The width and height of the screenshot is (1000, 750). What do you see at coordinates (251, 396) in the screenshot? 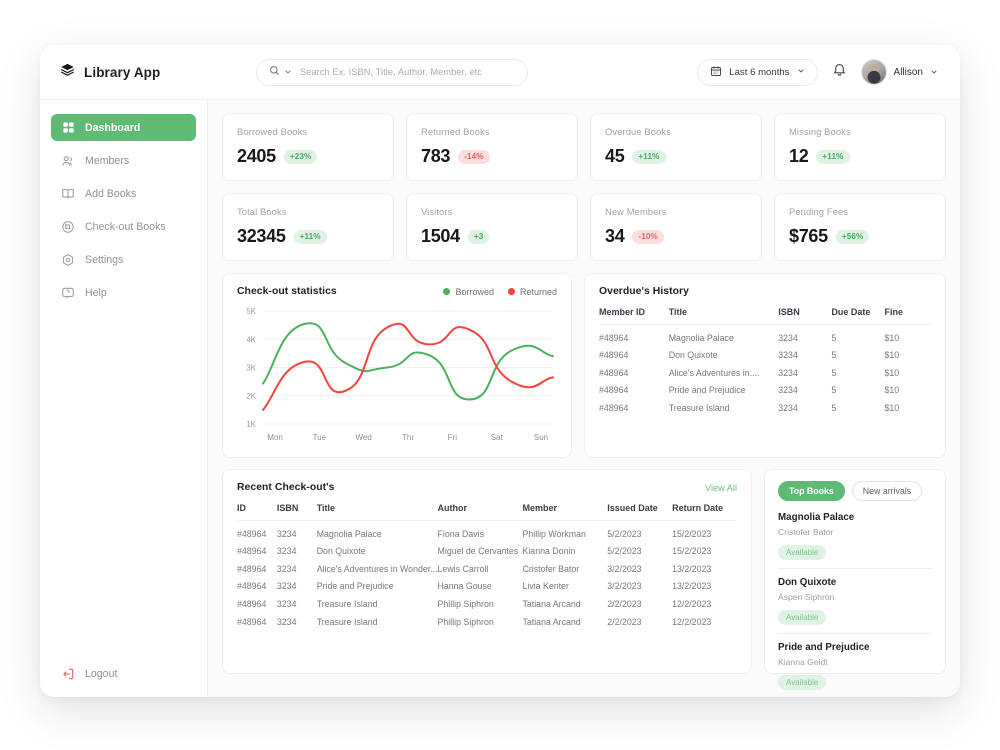
I see `y-axis-tick-label: 2K` at bounding box center [251, 396].